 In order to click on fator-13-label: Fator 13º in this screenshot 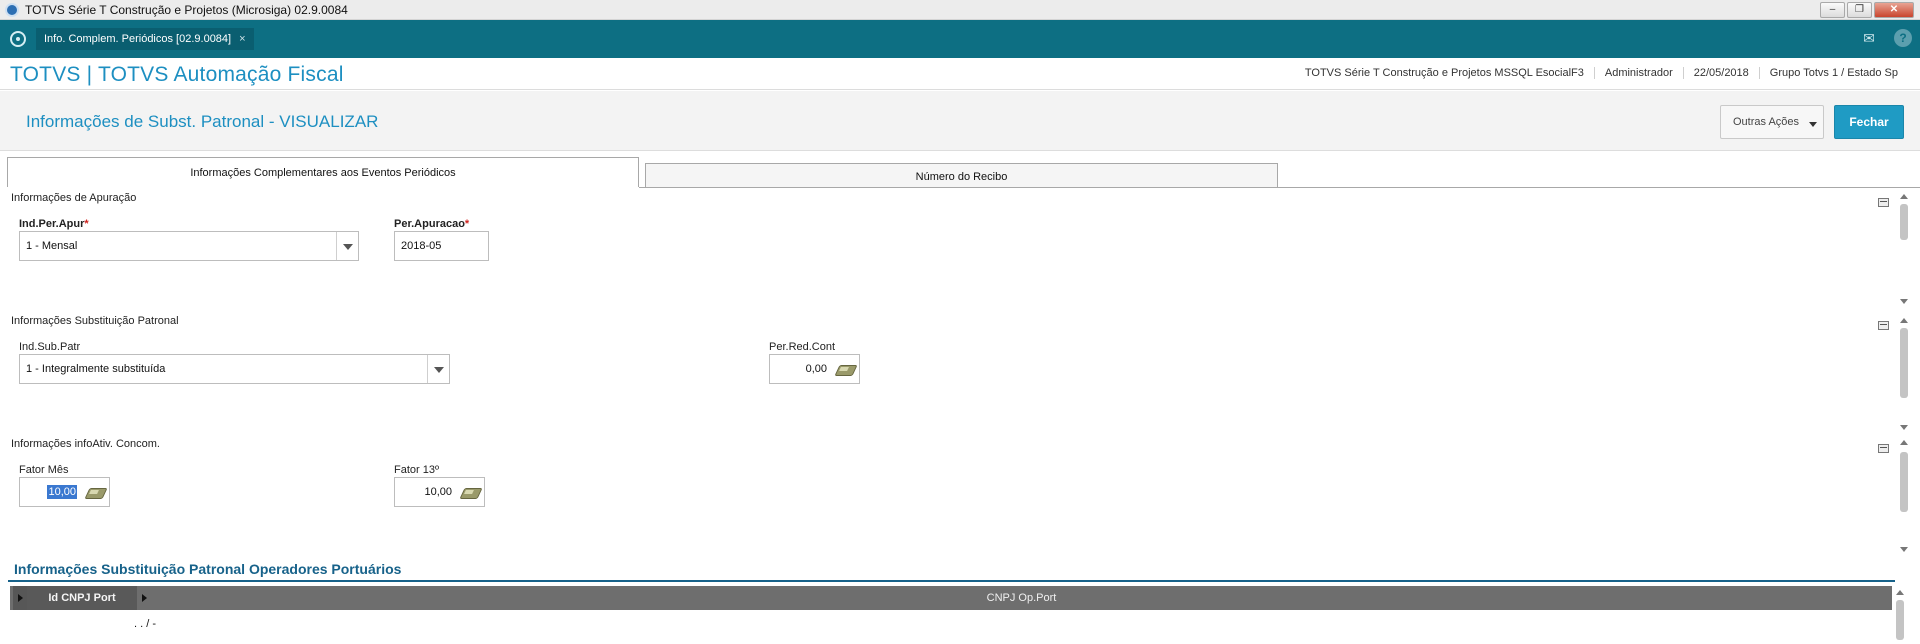, I will do `click(416, 470)`.